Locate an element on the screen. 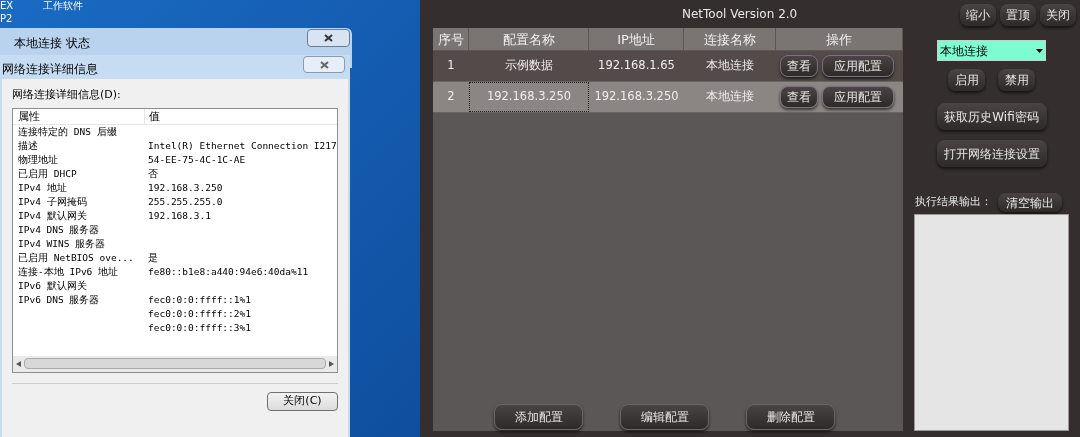 This screenshot has height=437, width=1080. window-title: 网络连接详细信息 is located at coordinates (50, 69).